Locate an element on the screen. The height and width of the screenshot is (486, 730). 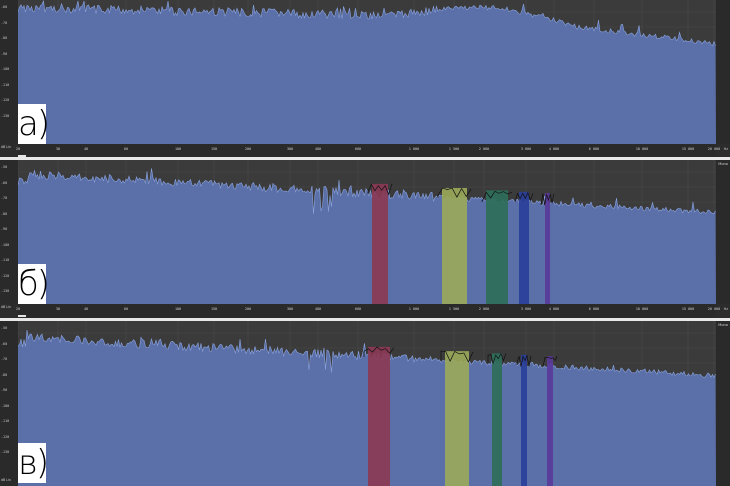
y-axis: -60 -70 -80 -90 -100 -110 -120 -130 is located at coordinates (9, 72).